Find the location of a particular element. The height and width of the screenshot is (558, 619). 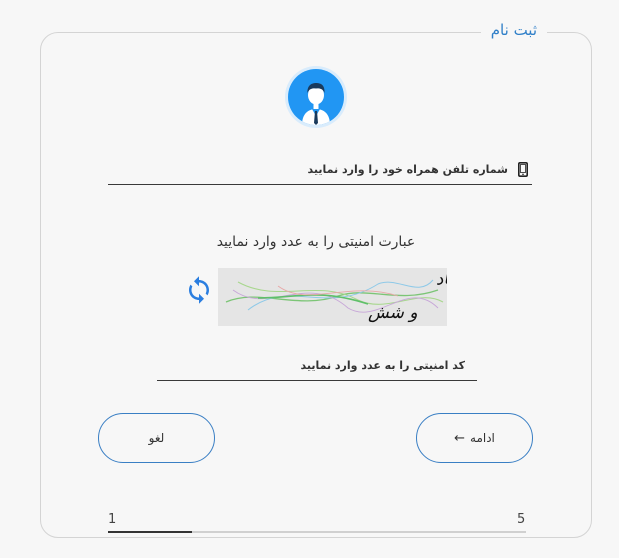

mobile-phone-icon is located at coordinates (523, 171).